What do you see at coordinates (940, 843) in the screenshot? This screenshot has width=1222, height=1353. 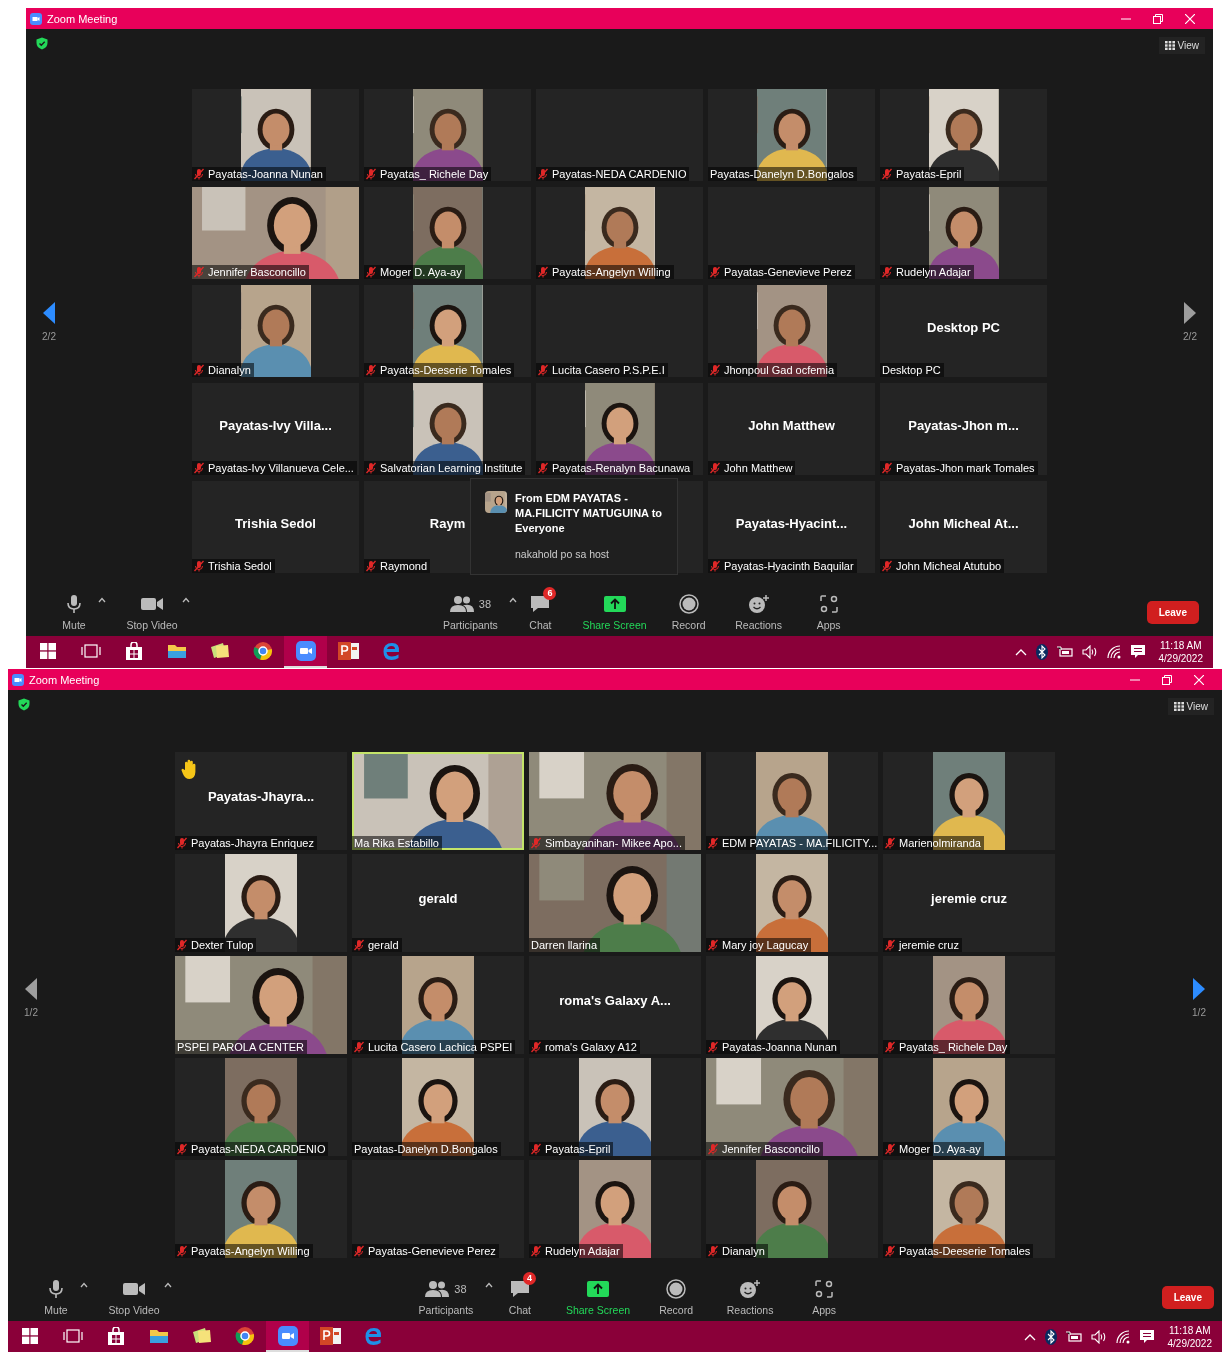 I see `participant-name: Marienolmiranda` at bounding box center [940, 843].